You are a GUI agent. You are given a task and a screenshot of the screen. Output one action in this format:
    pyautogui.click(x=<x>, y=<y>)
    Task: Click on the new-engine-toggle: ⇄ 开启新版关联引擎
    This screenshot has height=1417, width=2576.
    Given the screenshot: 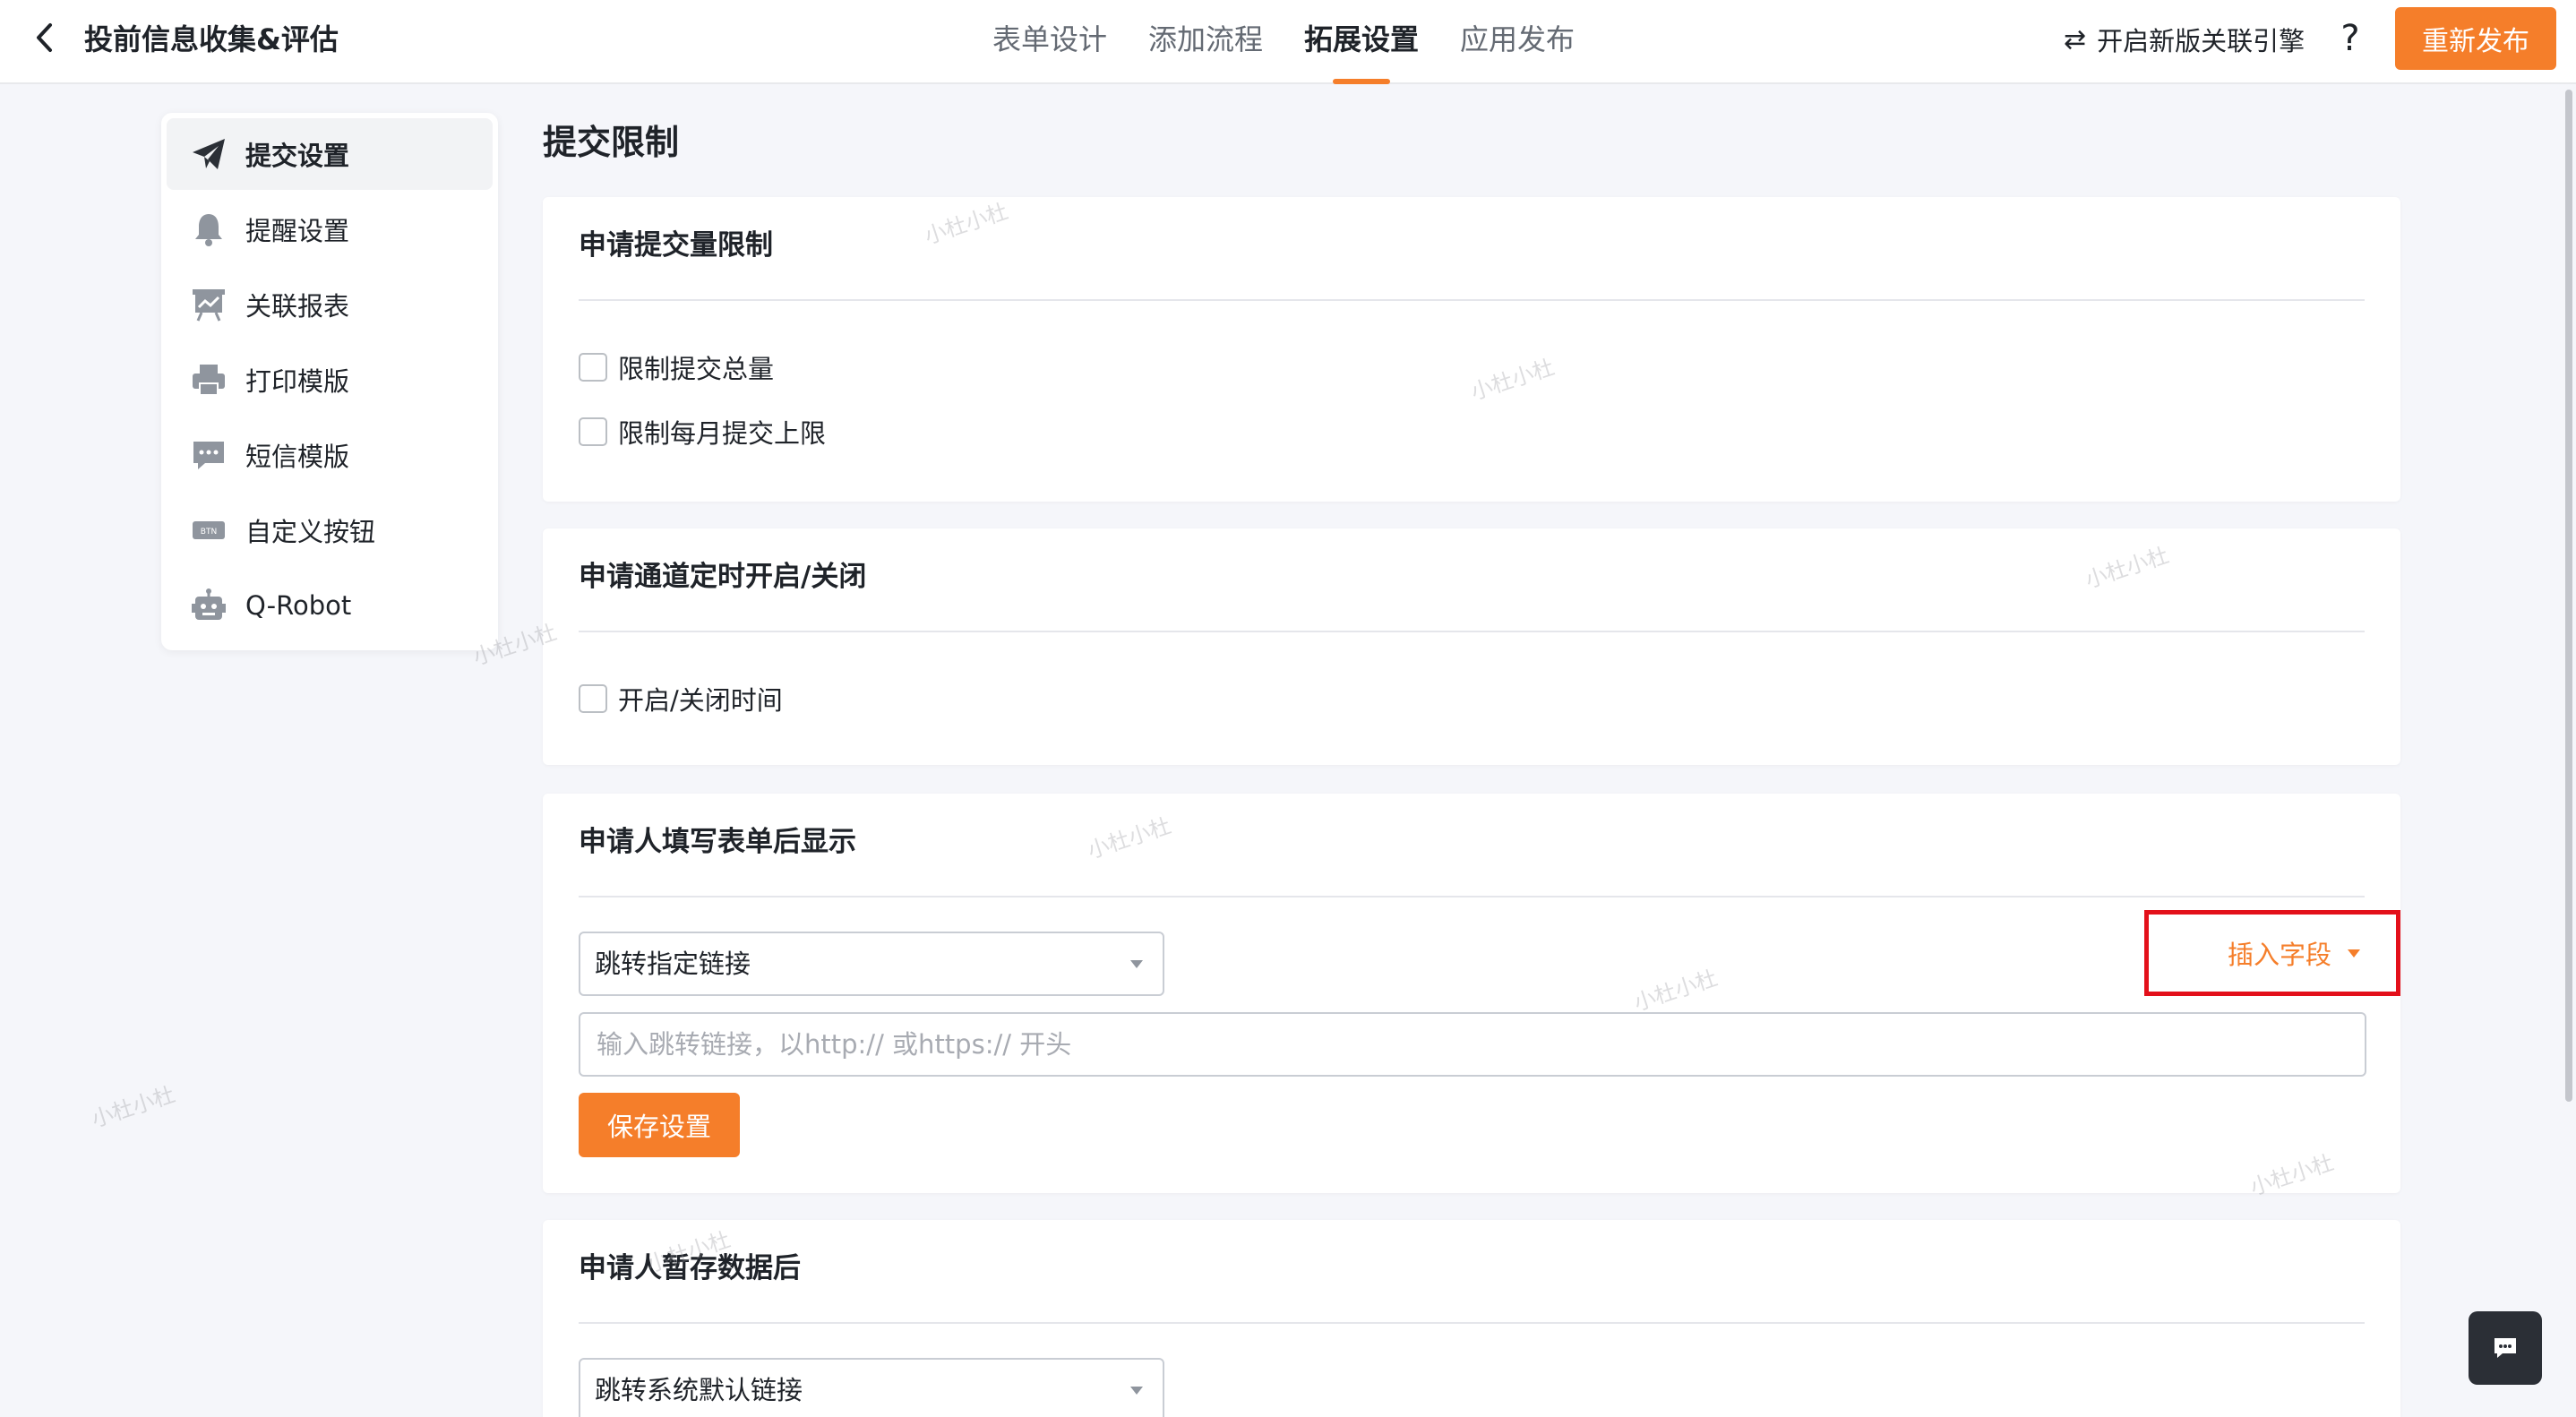 What is the action you would take?
    pyautogui.click(x=2184, y=39)
    